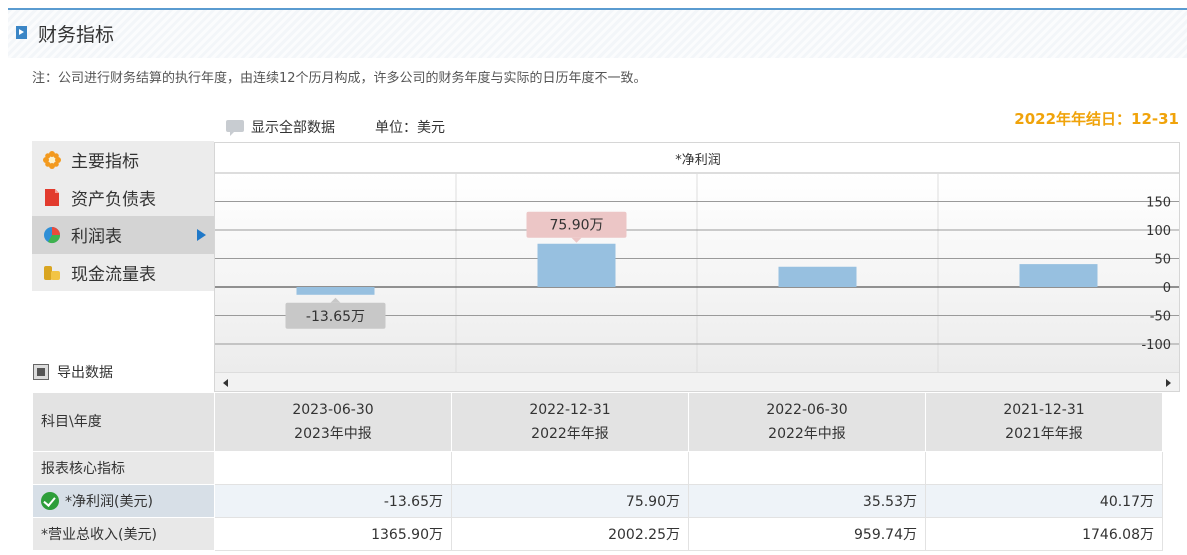 The height and width of the screenshot is (555, 1187). I want to click on section-label: 报表核心指标, so click(123, 468).